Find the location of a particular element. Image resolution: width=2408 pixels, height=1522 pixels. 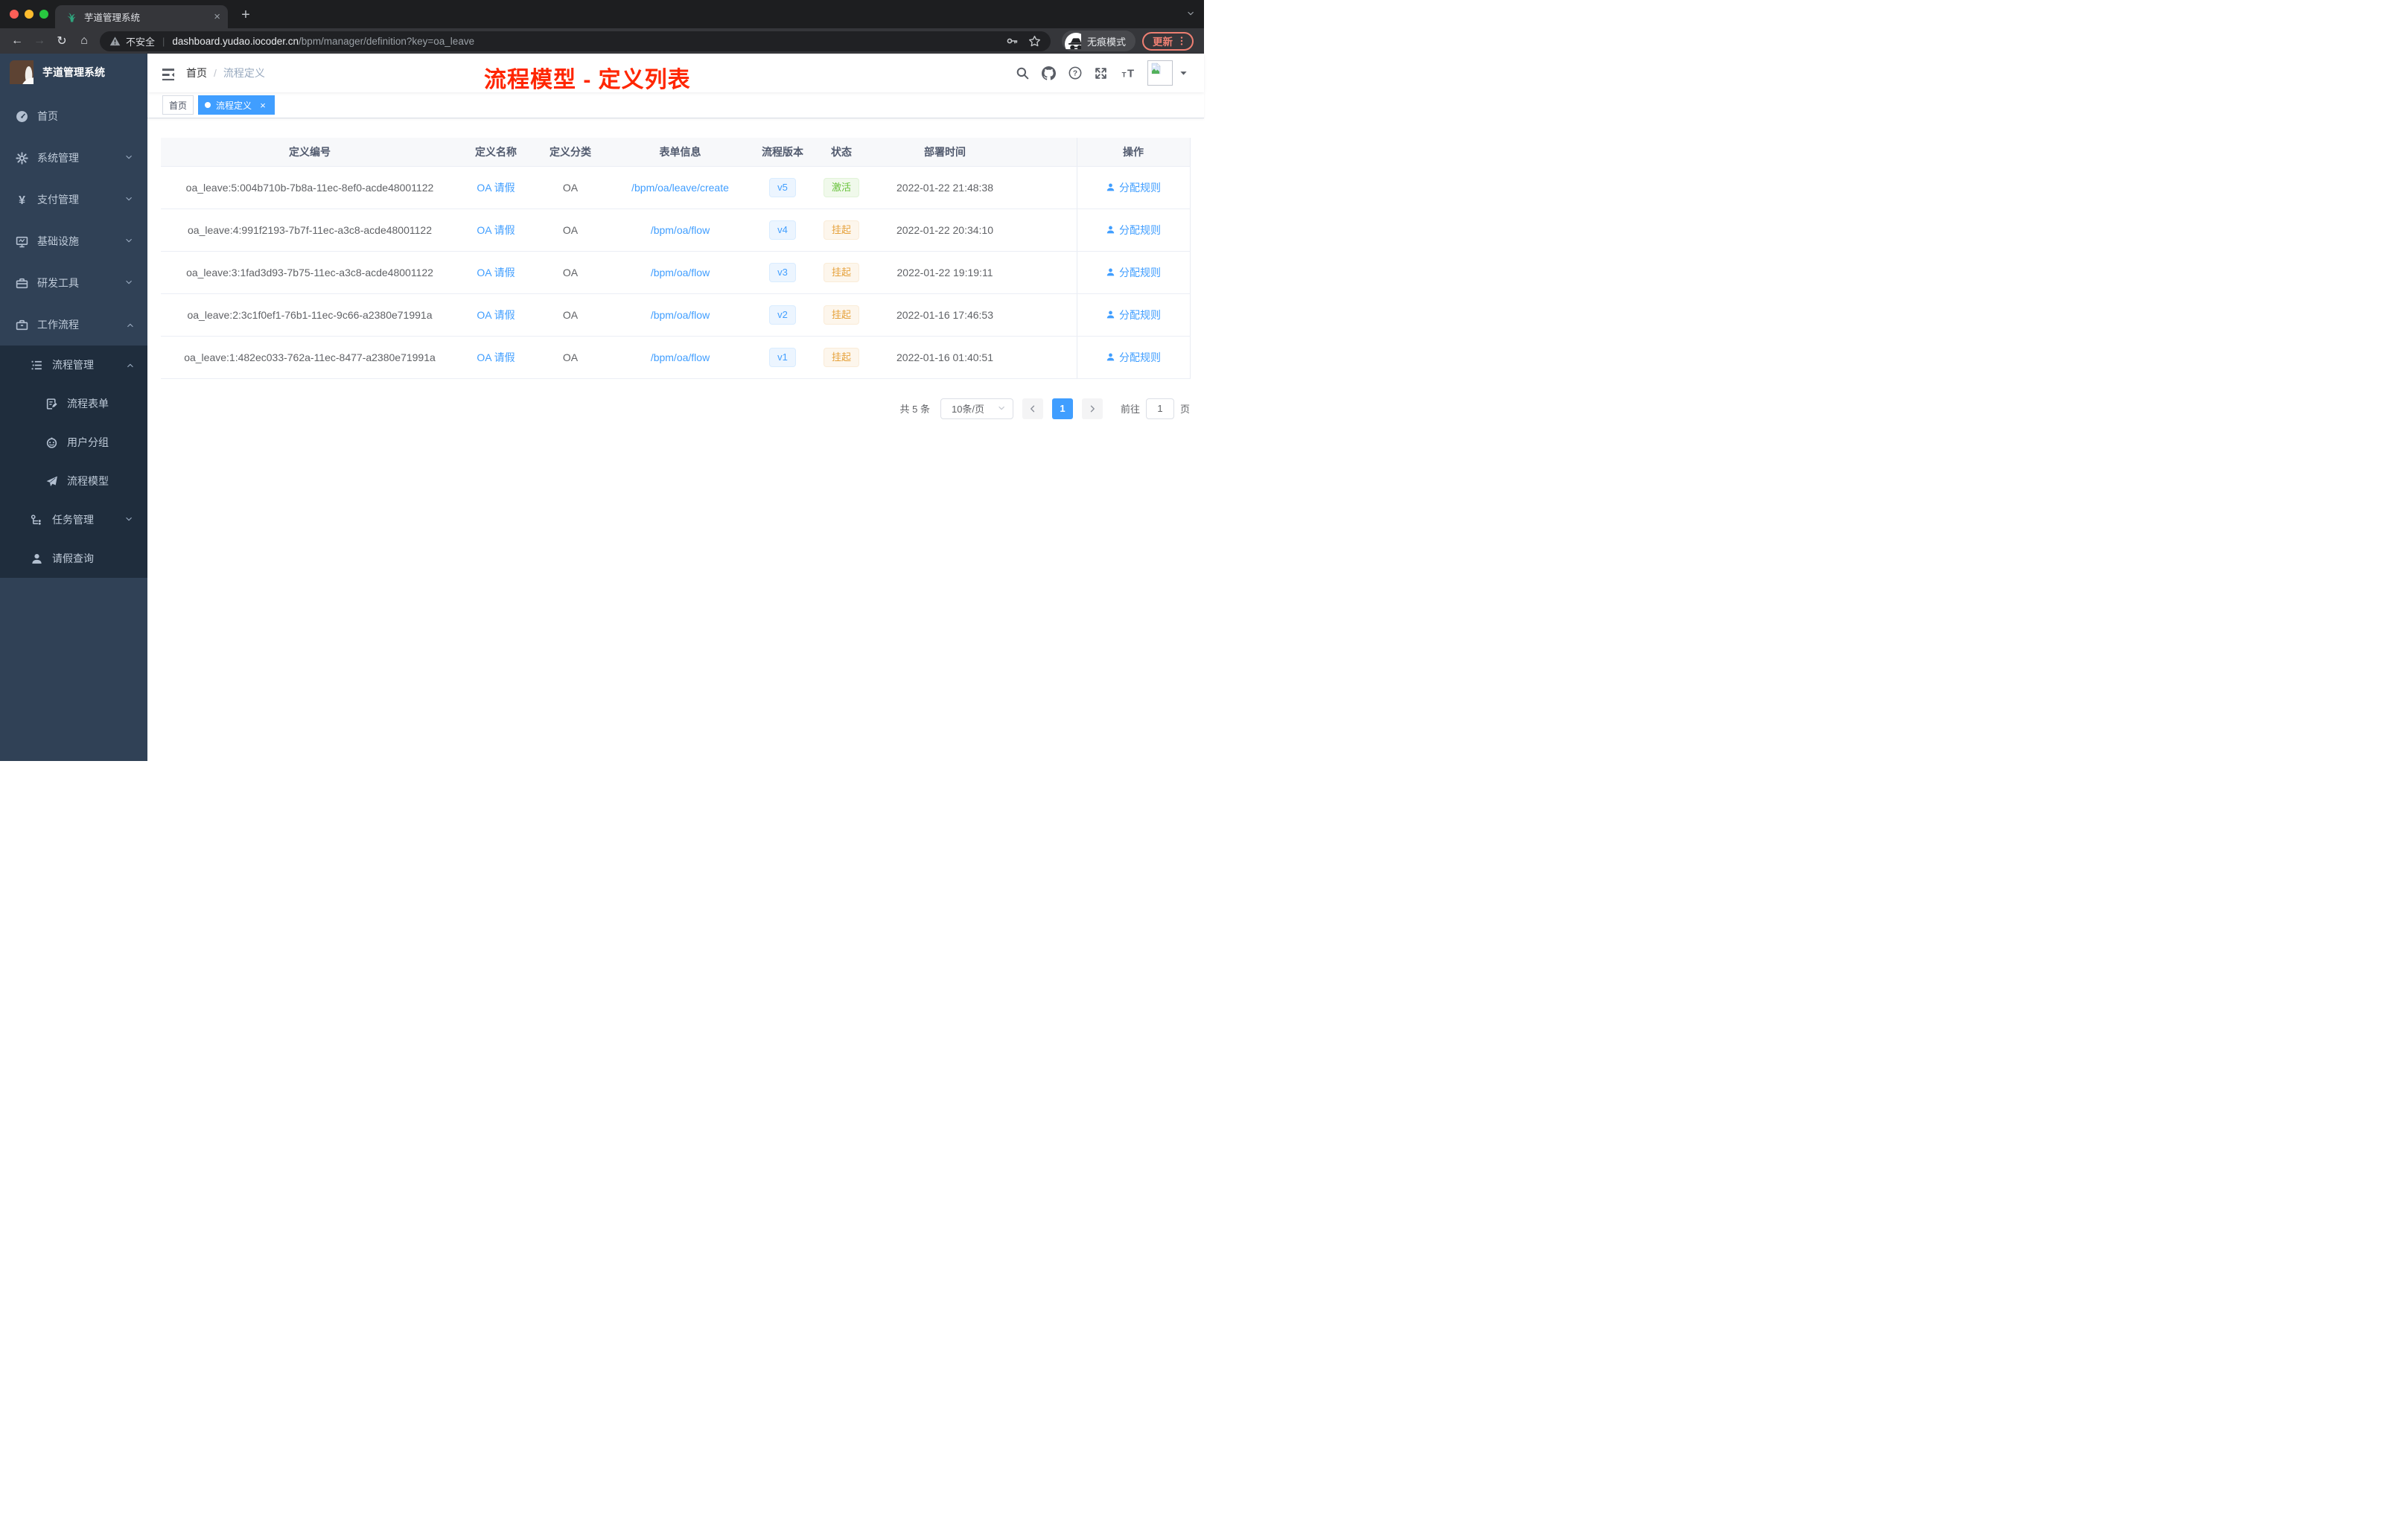

breadcrumb-home: 首页 is located at coordinates (196, 73).